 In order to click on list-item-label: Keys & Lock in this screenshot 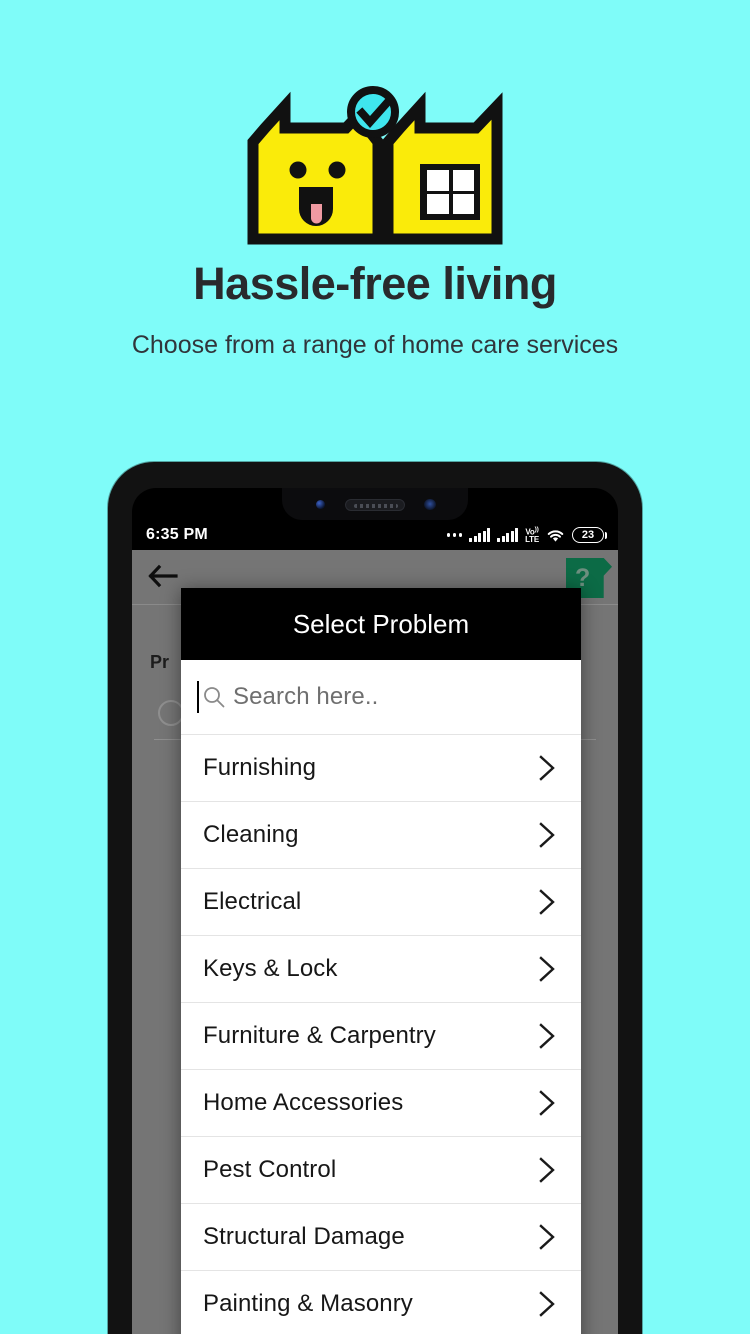, I will do `click(270, 968)`.